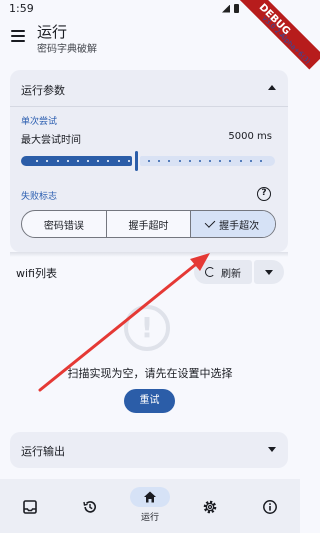  What do you see at coordinates (147, 328) in the screenshot?
I see `warning-icon: !` at bounding box center [147, 328].